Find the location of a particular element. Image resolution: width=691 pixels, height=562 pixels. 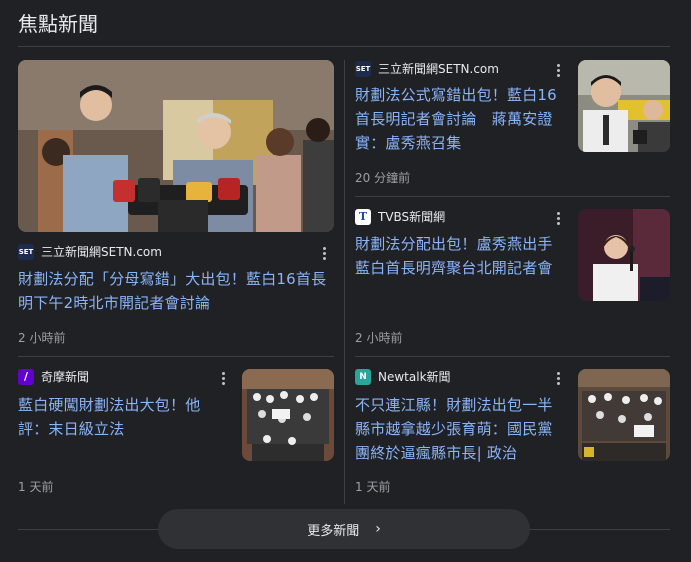

press-conference-photo is located at coordinates (176, 146).